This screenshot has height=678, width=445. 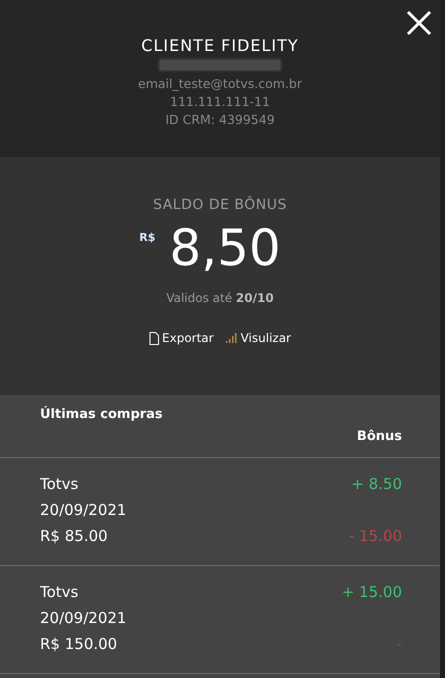 What do you see at coordinates (375, 536) in the screenshot?
I see `bonus-redeemed: - 15.00` at bounding box center [375, 536].